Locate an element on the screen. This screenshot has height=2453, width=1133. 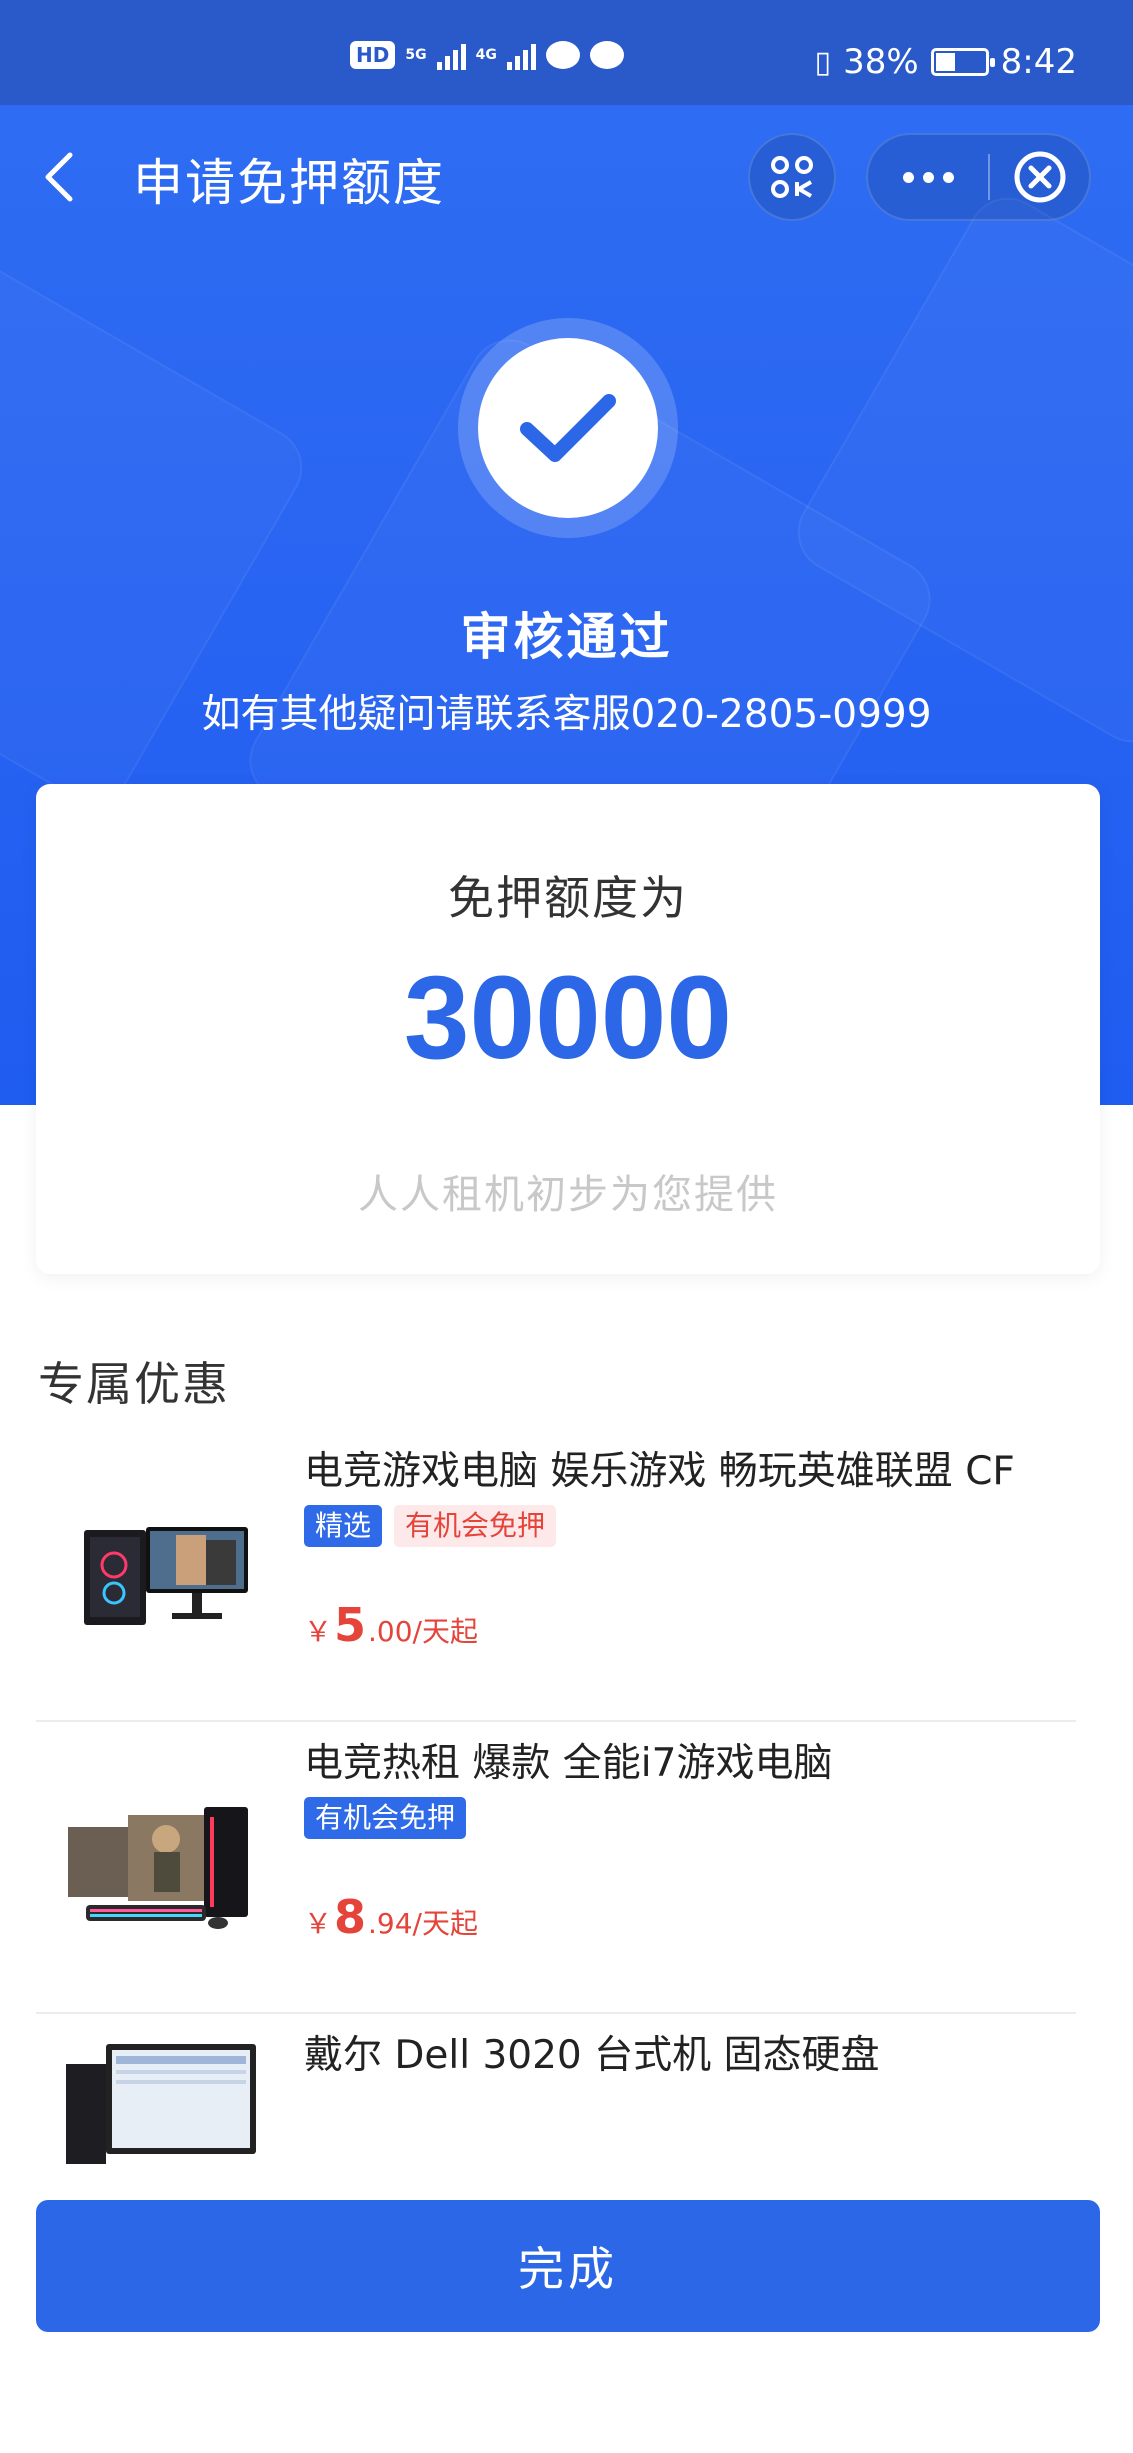
product-item: 戴尔 Dell 3020 台式机 固态硬盘 is located at coordinates (556, 2089).